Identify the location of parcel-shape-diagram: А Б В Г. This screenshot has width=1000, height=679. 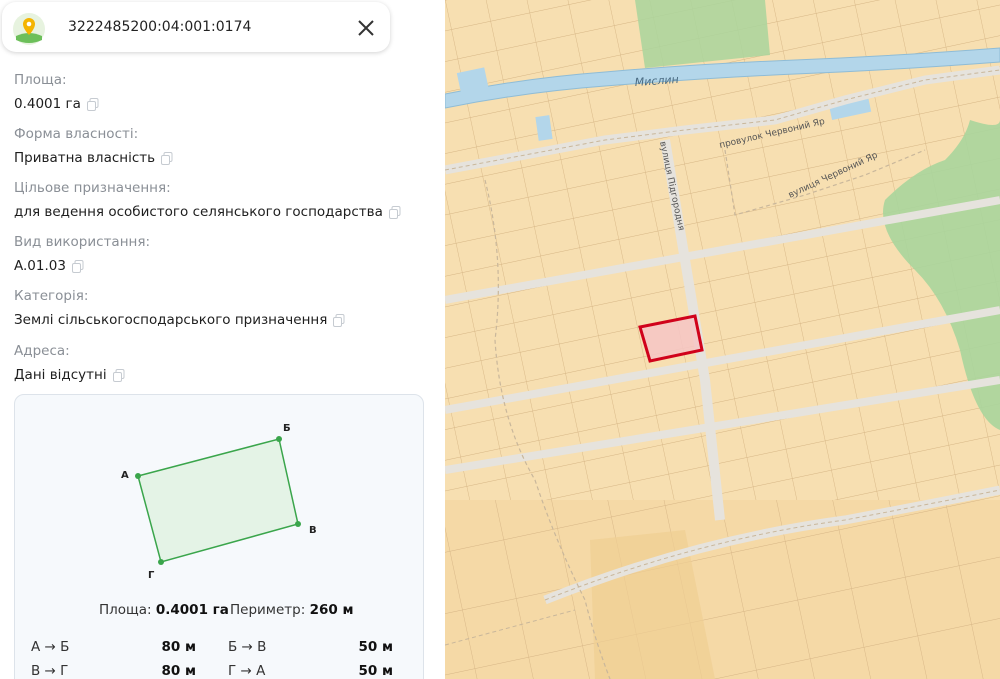
(219, 502).